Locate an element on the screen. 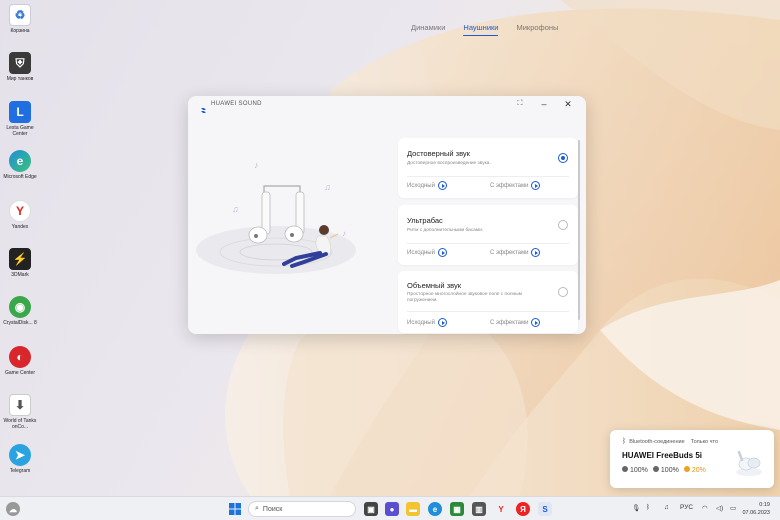  battery-icon: ▭ is located at coordinates (733, 508).